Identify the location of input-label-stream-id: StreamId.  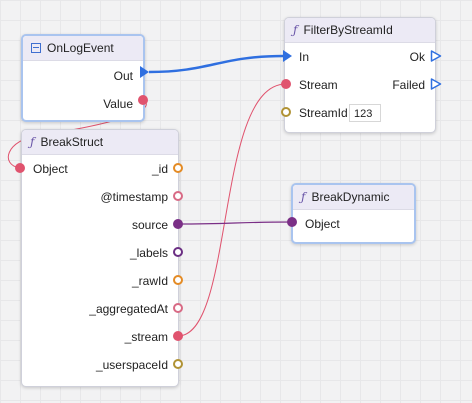
(323, 113).